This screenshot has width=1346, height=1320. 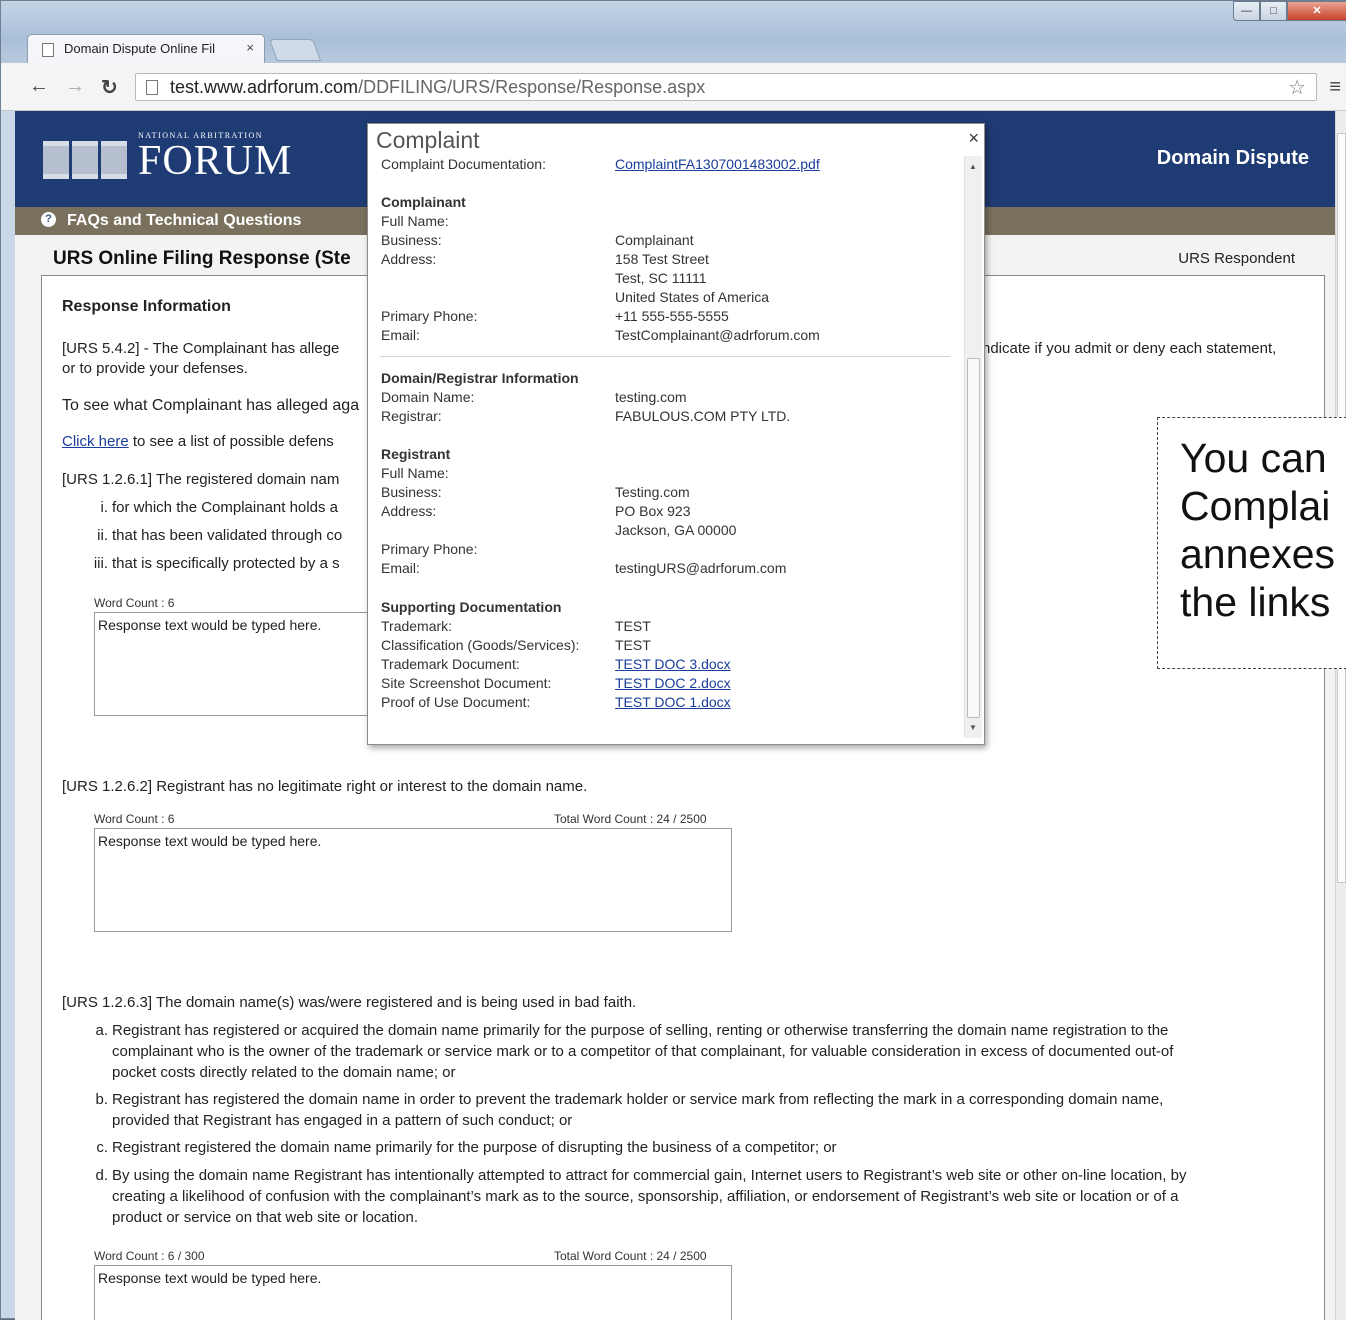 I want to click on screenshot-doc-link: TEST DOC 2.docx, so click(x=673, y=683).